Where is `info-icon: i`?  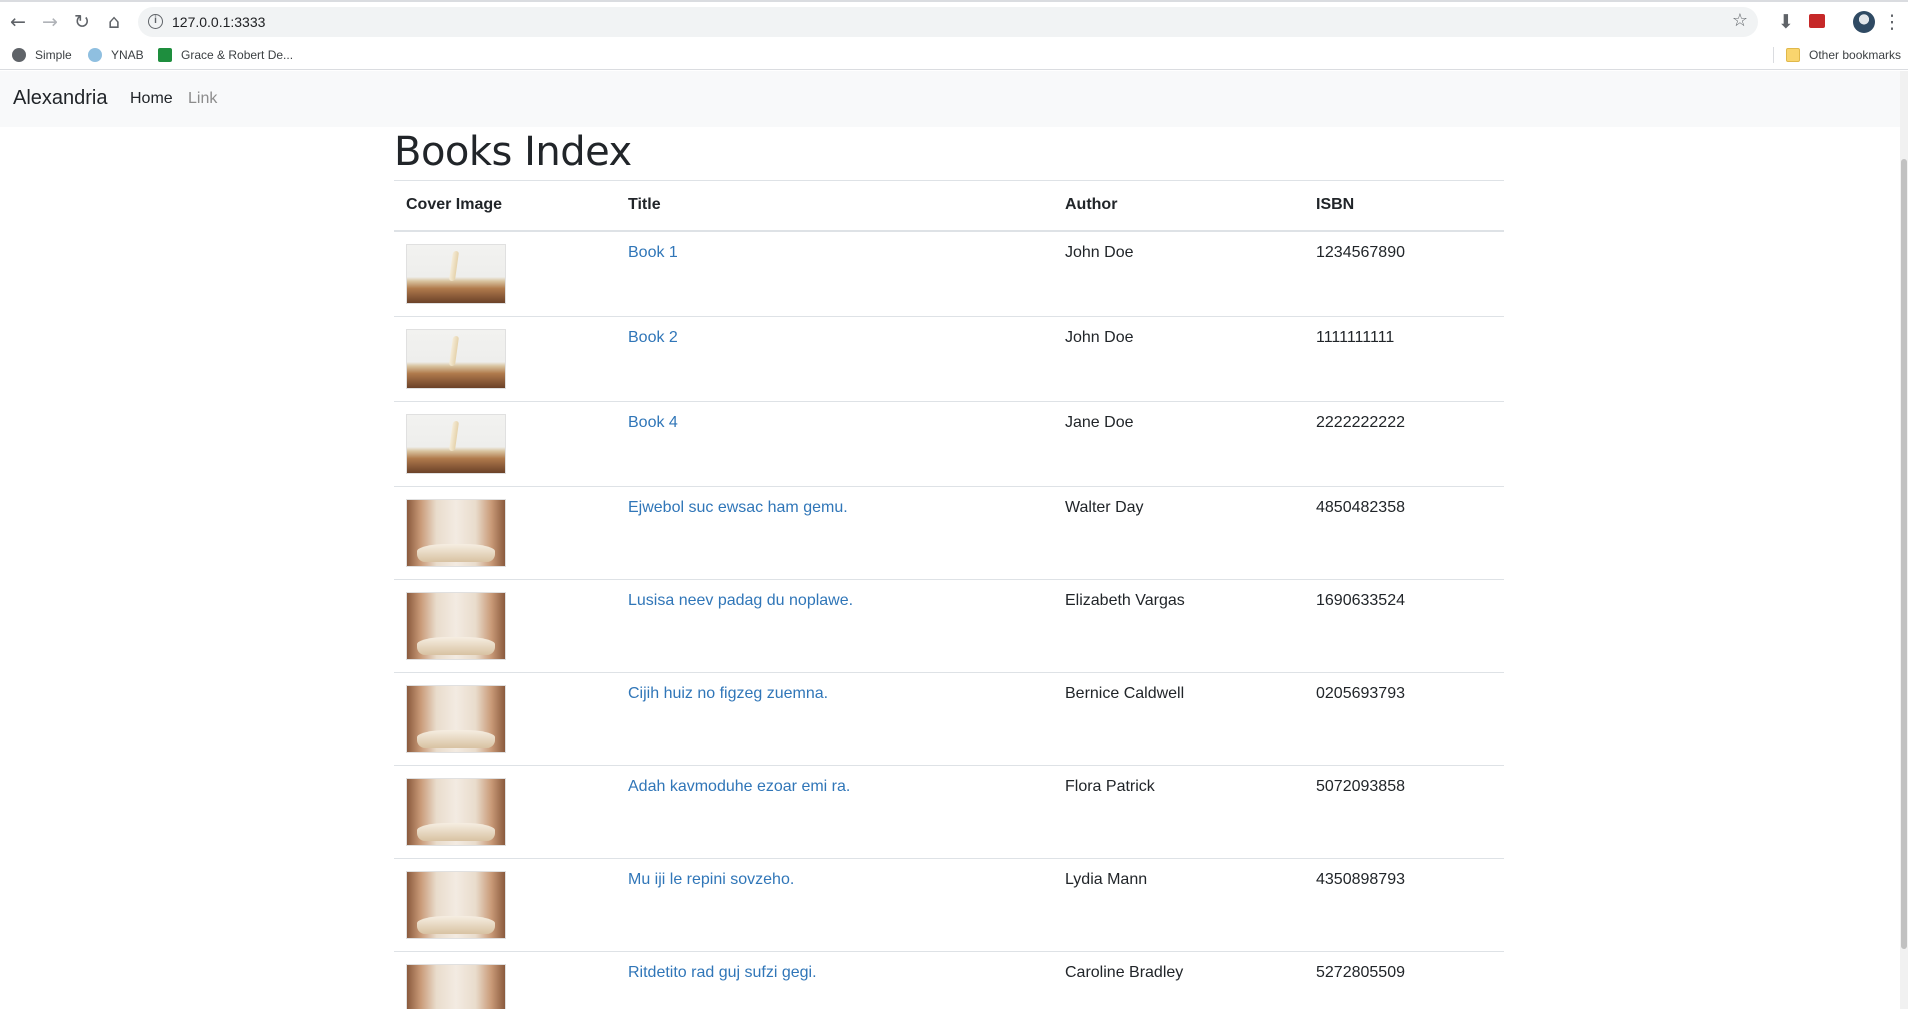
info-icon: i is located at coordinates (155, 21).